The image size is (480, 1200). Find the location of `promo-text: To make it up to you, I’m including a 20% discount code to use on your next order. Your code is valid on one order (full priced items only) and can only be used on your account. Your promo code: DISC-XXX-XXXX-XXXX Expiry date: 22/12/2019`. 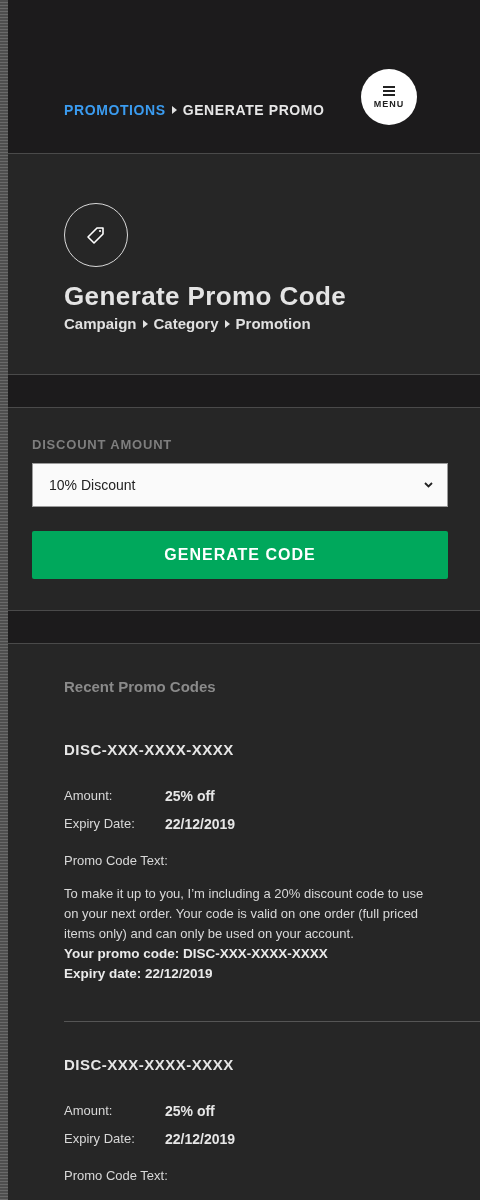

promo-text: To make it up to you, I’m including a 20% discount code to use on your next order. Your code is valid on one order (full priced items only) and can only be used on your account. Your promo code: DISC-XXX-XXXX-XXXX Expiry date: 22/12/2019 is located at coordinates (244, 934).